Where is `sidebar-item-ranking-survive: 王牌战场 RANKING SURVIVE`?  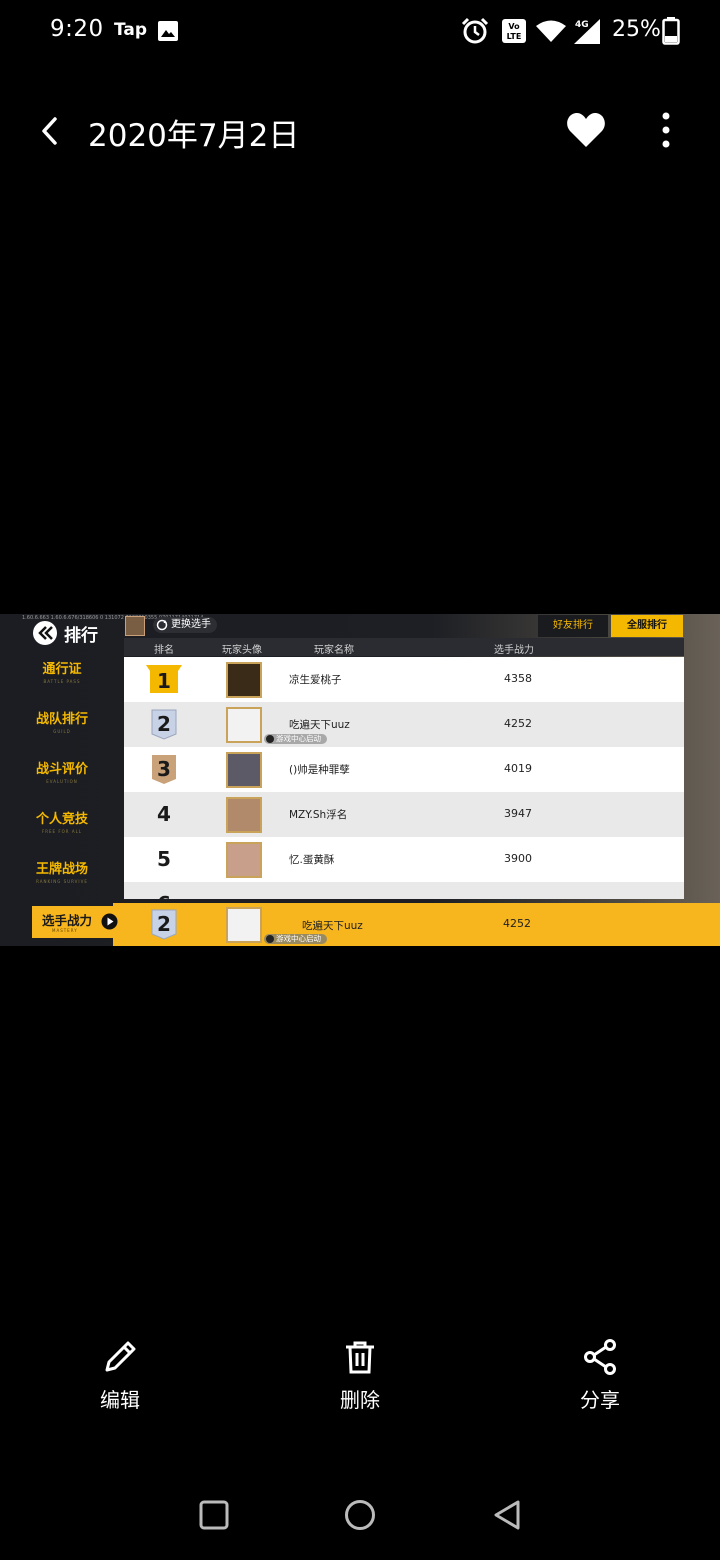 sidebar-item-ranking-survive: 王牌战场 RANKING SURVIVE is located at coordinates (61, 873).